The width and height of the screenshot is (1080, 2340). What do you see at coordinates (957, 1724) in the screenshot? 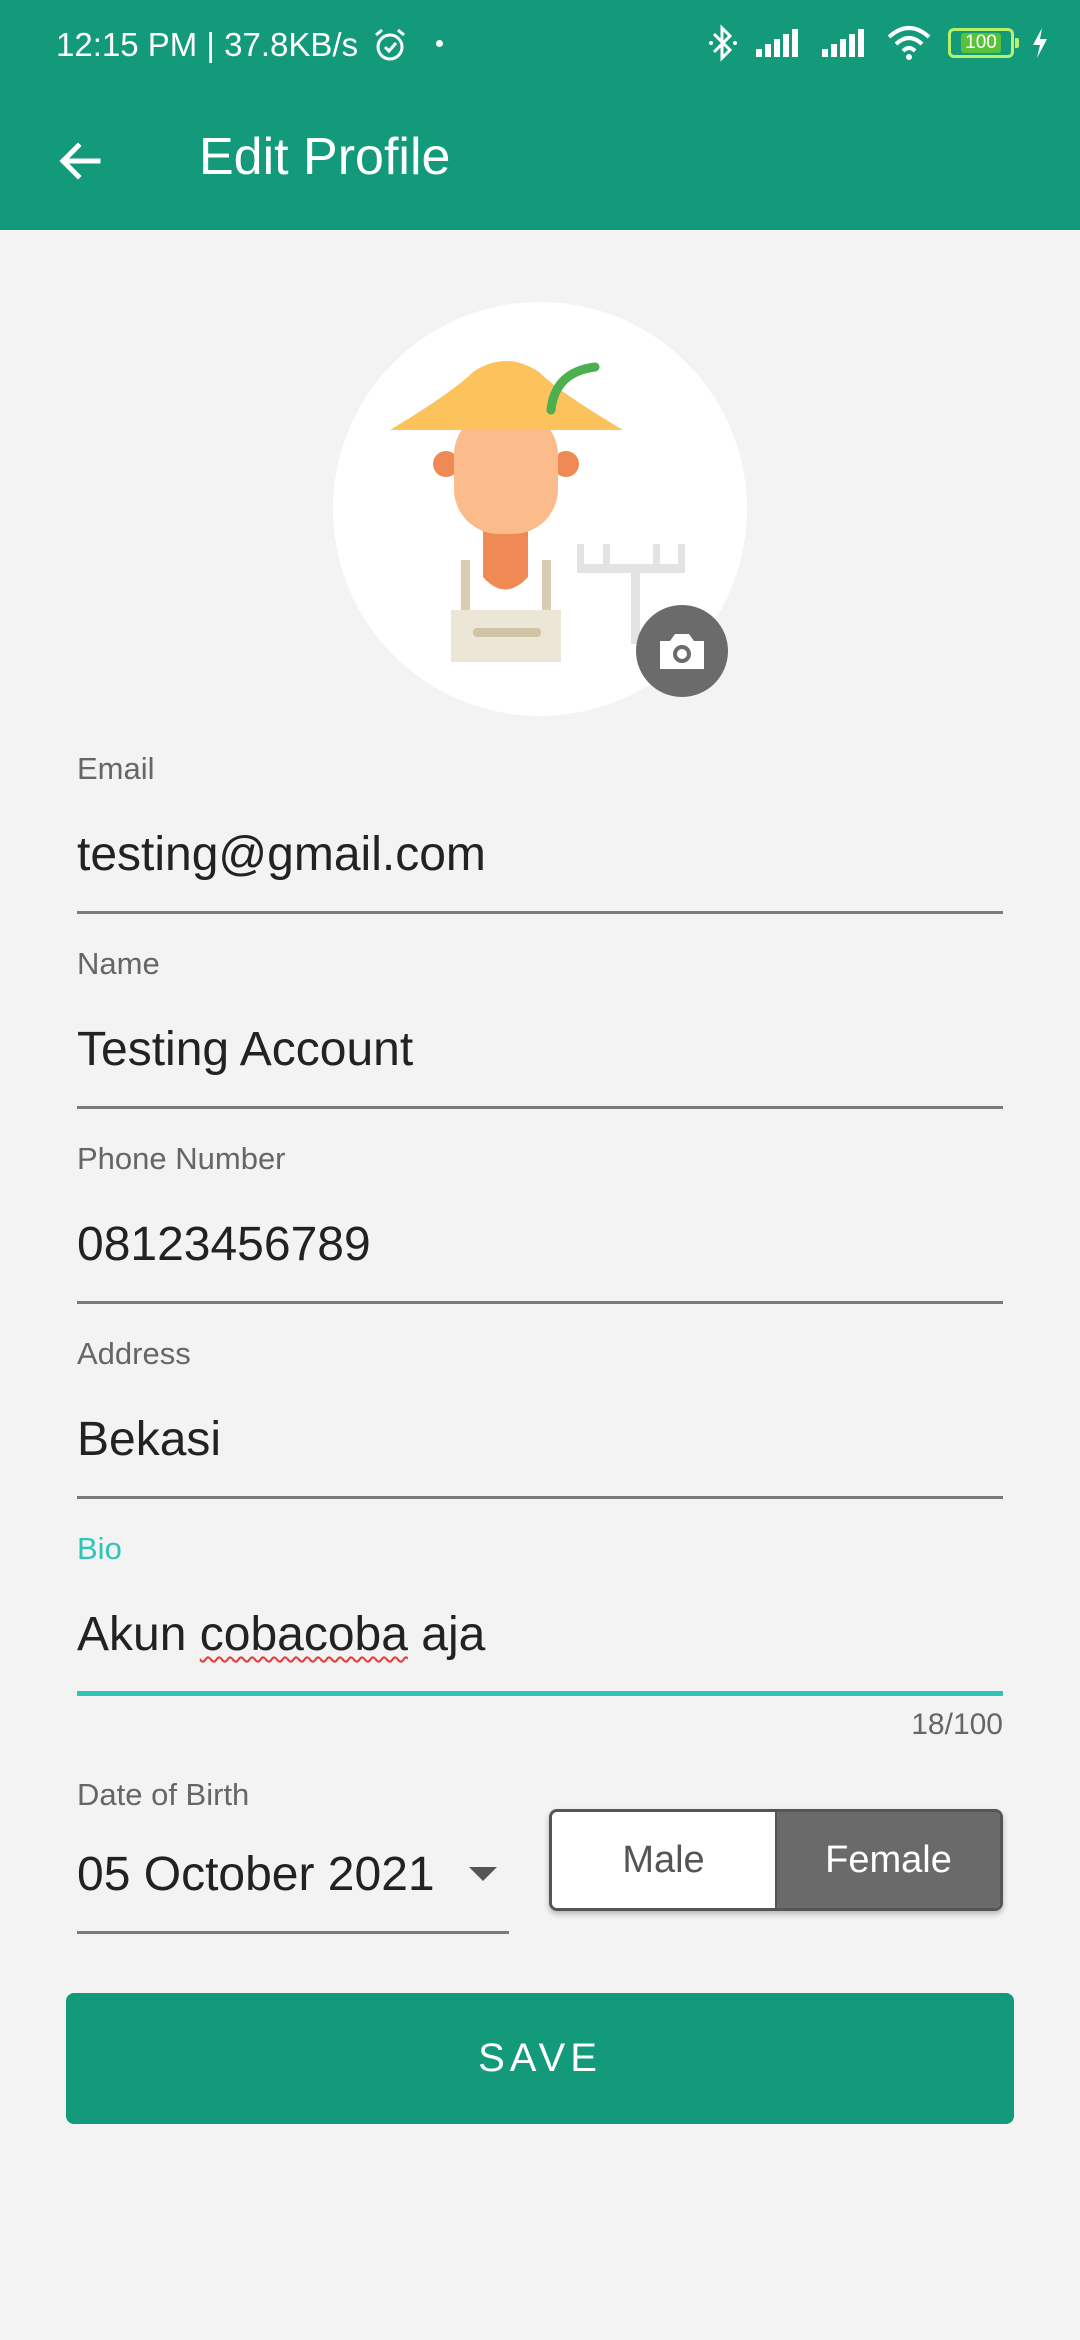
I see `bio-character-counter: 18/100` at bounding box center [957, 1724].